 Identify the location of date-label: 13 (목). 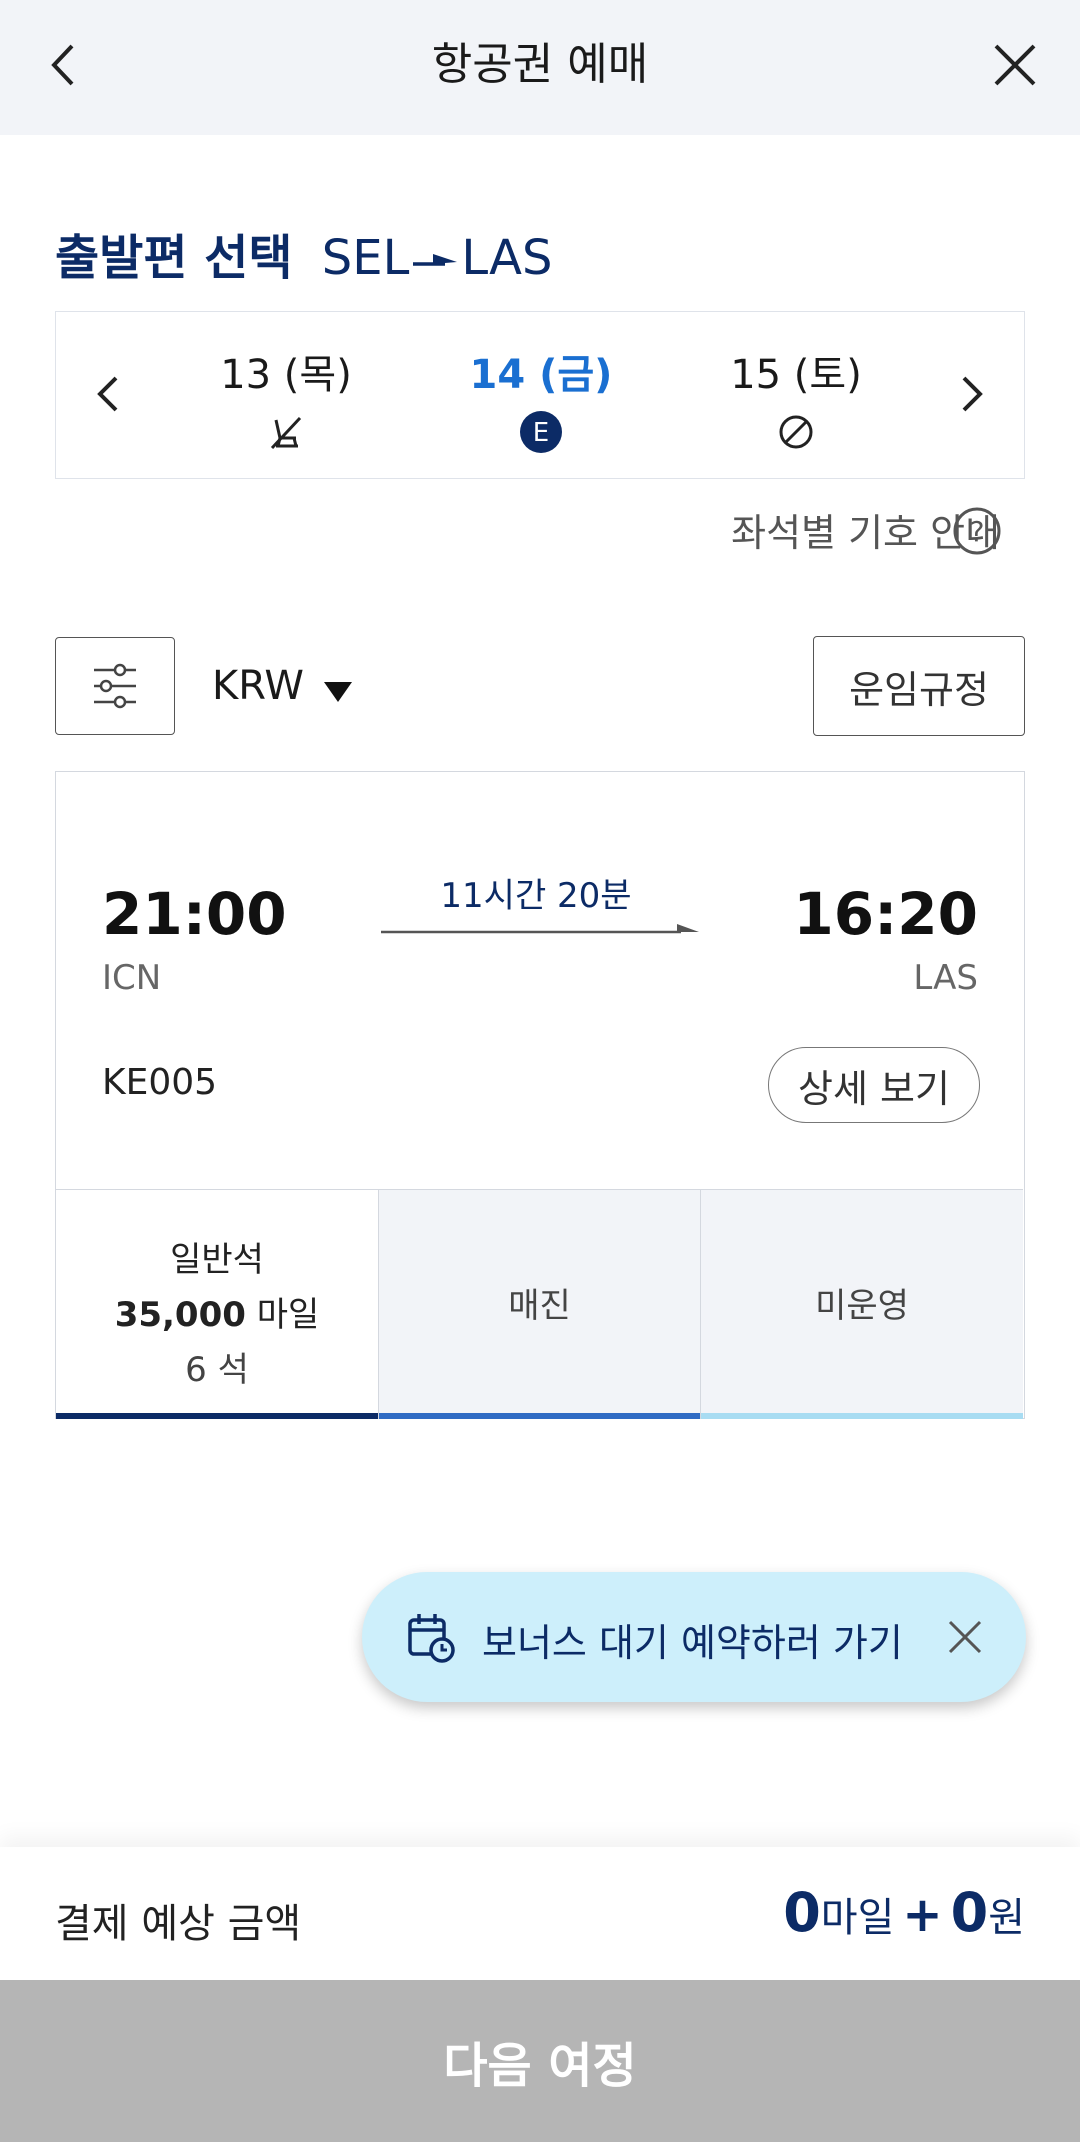
(286, 375).